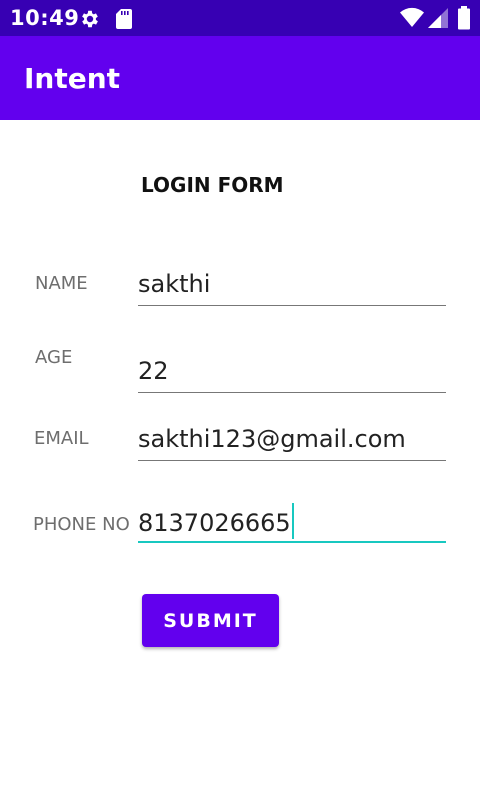 Image resolution: width=480 pixels, height=800 pixels. What do you see at coordinates (90, 21) in the screenshot?
I see `gear-icon` at bounding box center [90, 21].